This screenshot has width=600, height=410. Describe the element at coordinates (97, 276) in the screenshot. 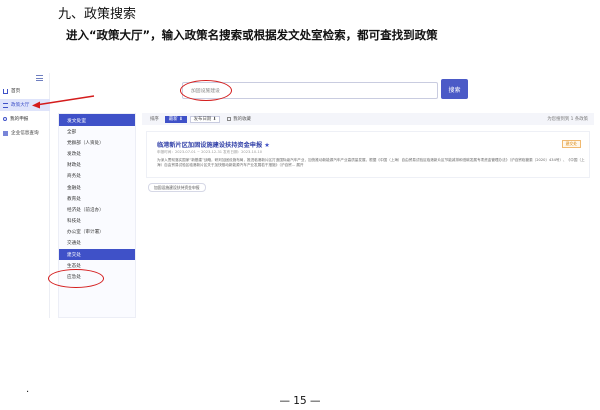

I see `office-item-emergency: 应急处` at that location.